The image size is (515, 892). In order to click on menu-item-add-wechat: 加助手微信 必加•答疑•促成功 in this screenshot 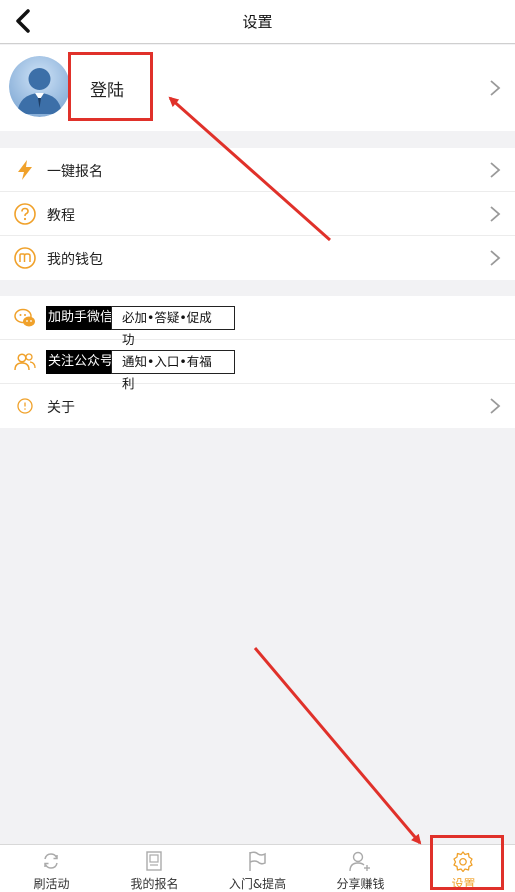, I will do `click(257, 321)`.